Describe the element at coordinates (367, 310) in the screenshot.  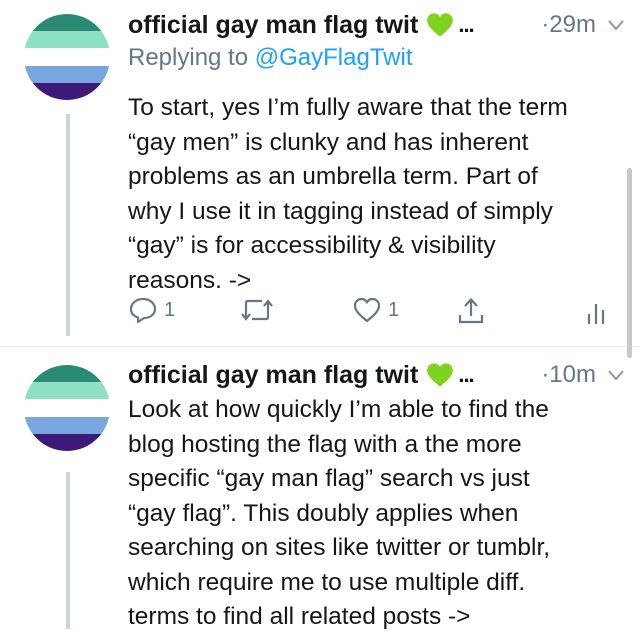
I see `heart-outline-icon` at that location.